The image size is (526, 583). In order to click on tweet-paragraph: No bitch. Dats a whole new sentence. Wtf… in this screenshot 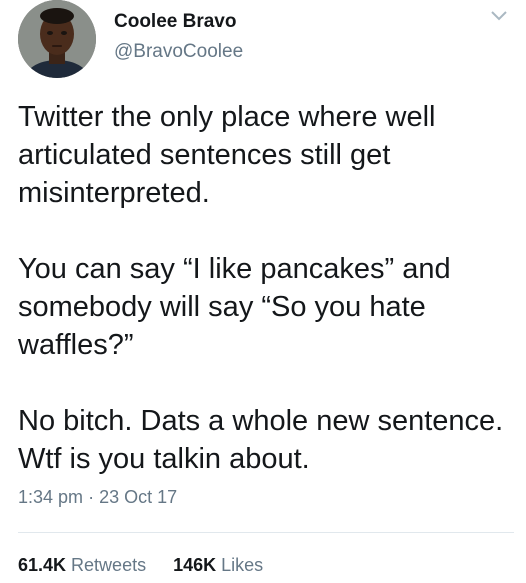, I will do `click(261, 440)`.